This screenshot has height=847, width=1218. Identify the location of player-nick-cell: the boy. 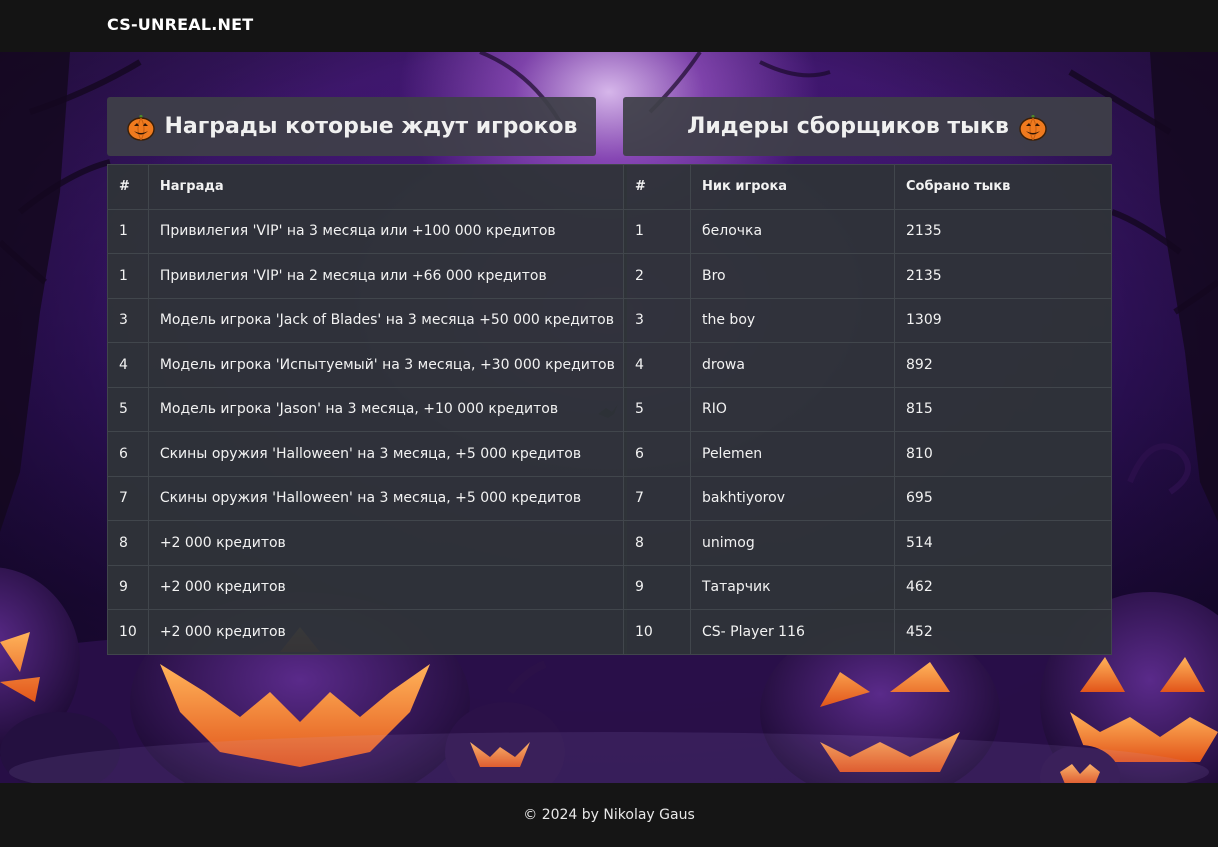
(792, 320).